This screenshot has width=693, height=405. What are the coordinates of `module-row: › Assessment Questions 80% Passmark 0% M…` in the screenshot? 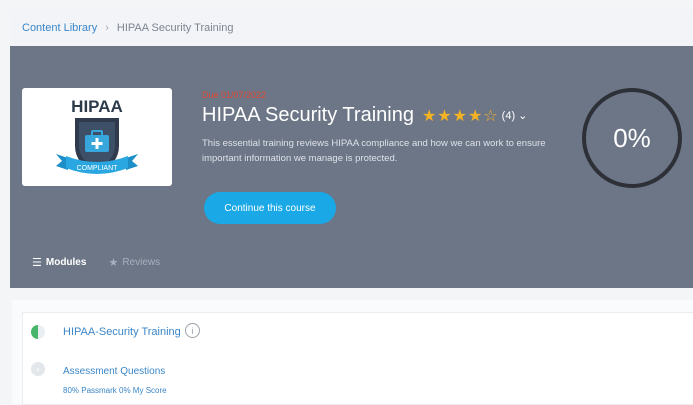 It's located at (357, 378).